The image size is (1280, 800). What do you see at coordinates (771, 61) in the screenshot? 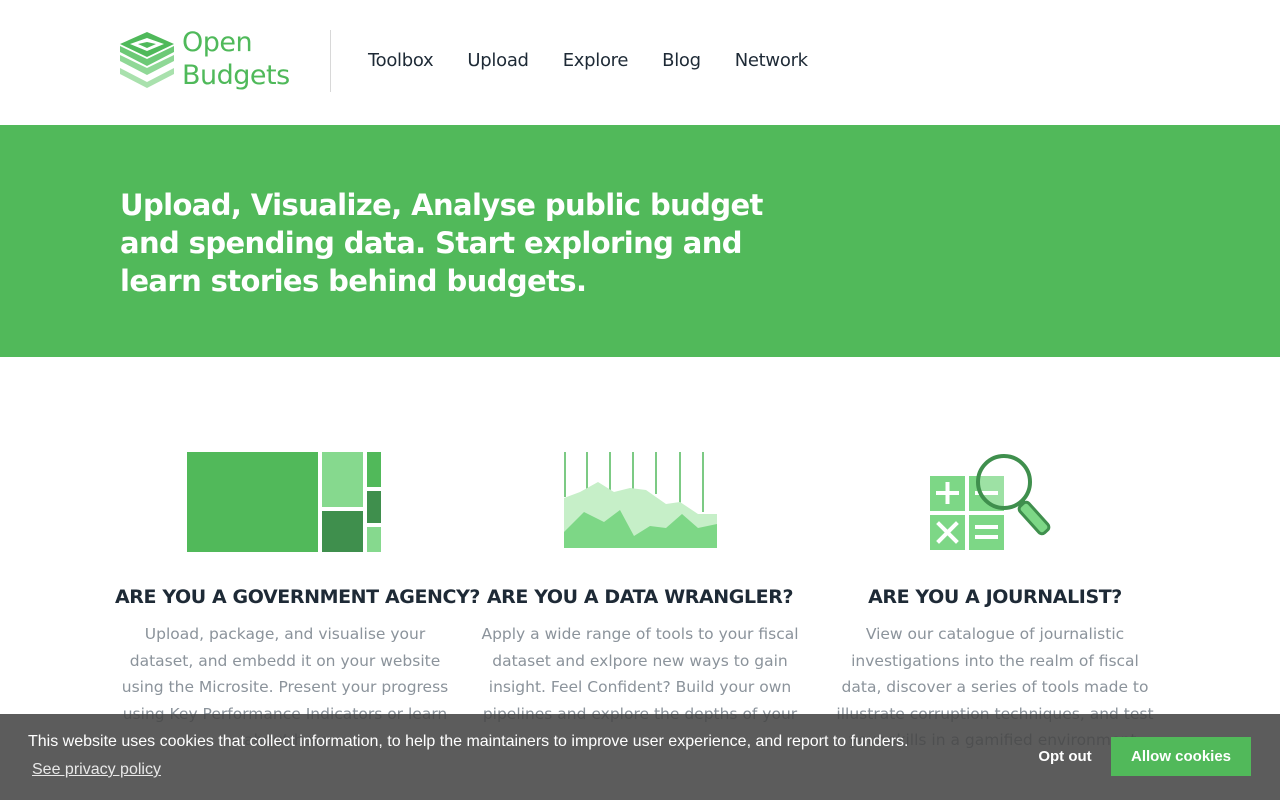
I see `nav-network: Network` at bounding box center [771, 61].